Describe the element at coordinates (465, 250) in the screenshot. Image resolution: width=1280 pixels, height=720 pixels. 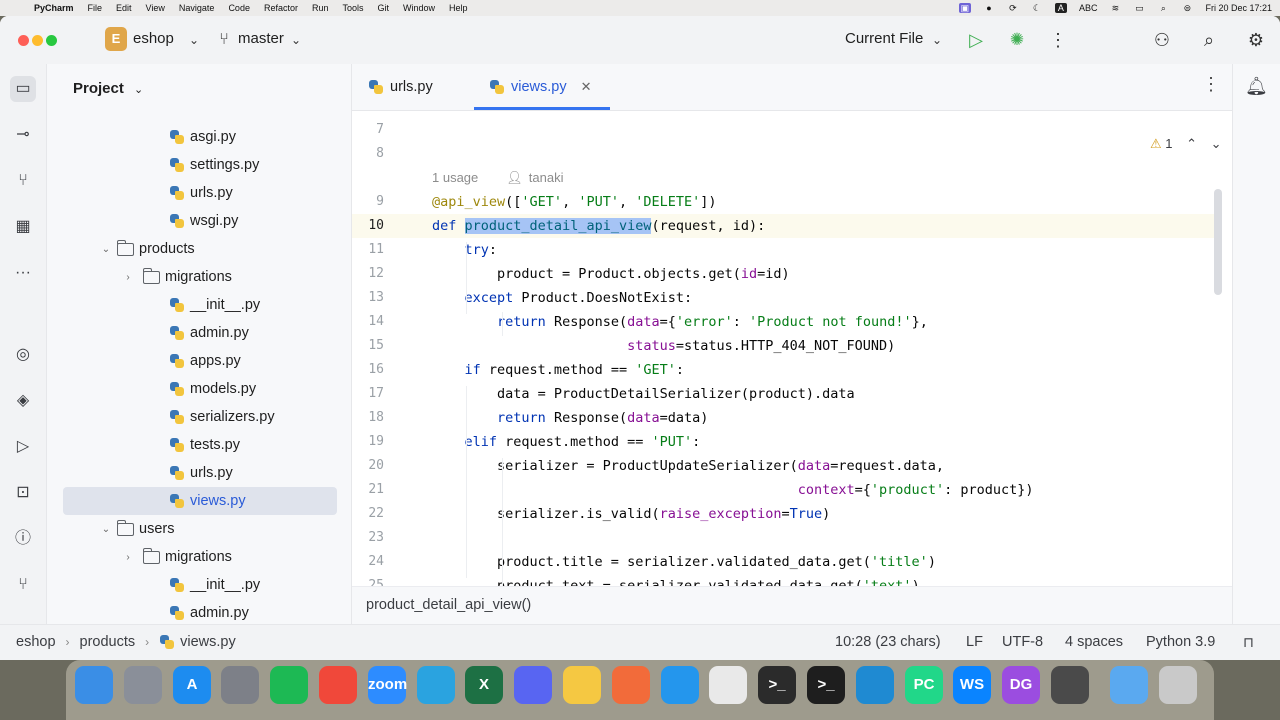
I see `code-line: try:` at that location.